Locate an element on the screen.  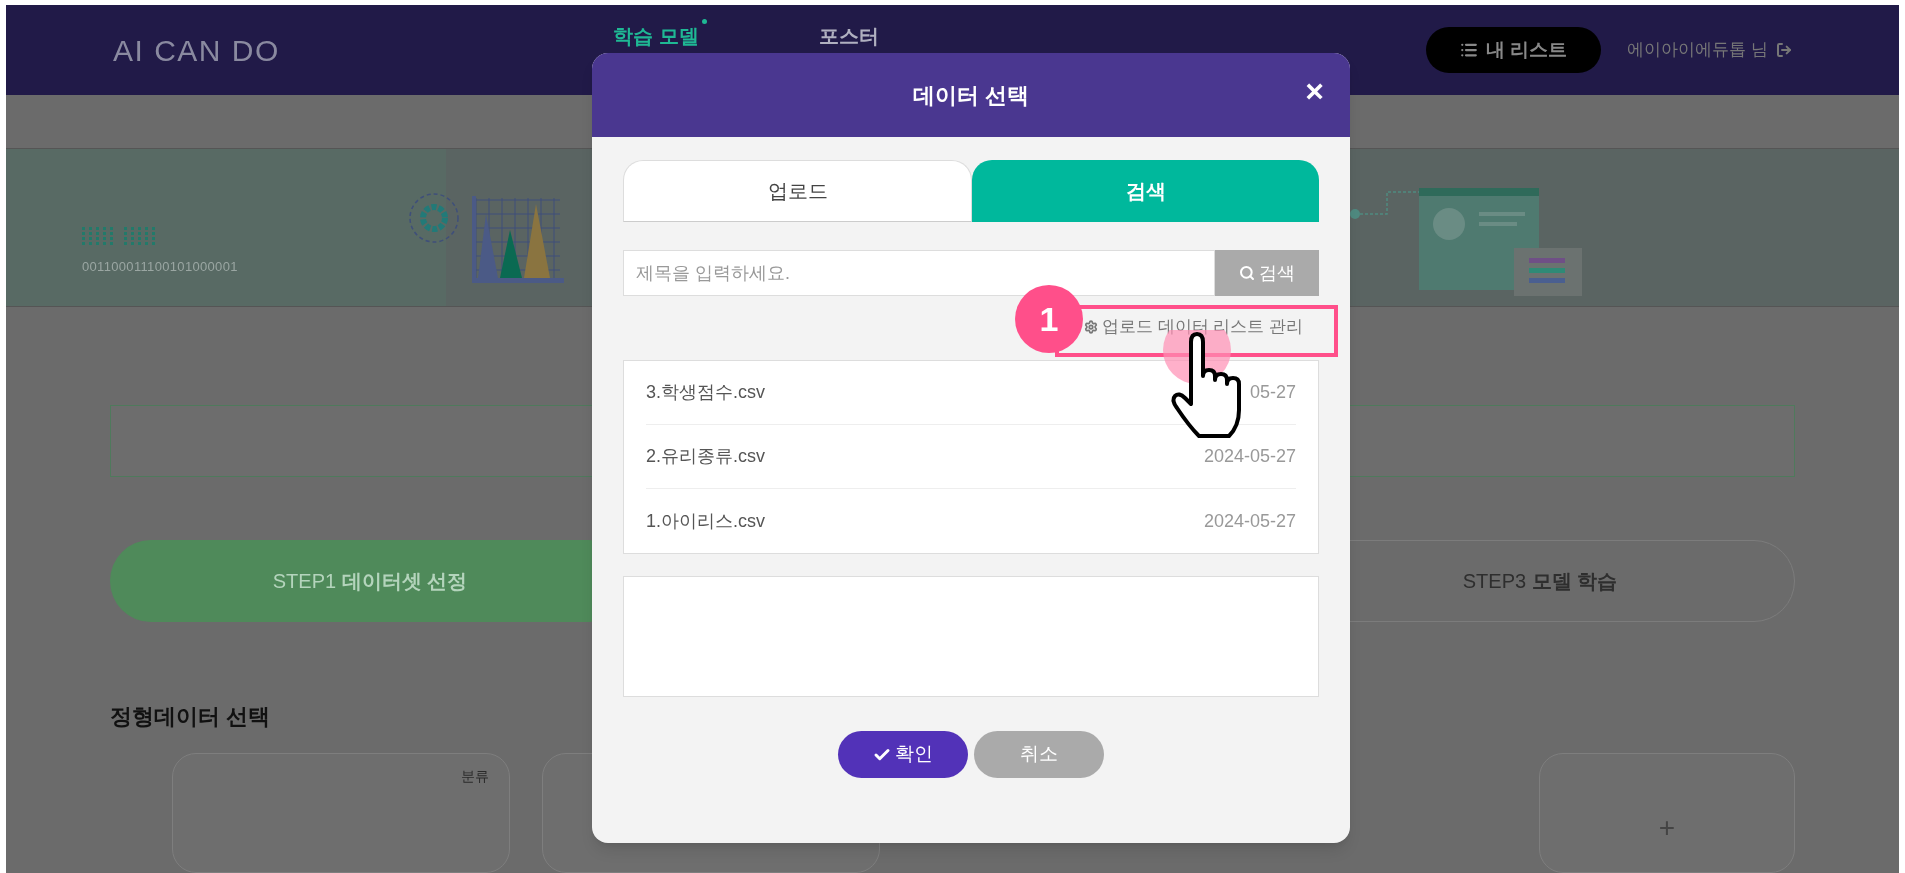
close-button: × is located at coordinates (1314, 91).